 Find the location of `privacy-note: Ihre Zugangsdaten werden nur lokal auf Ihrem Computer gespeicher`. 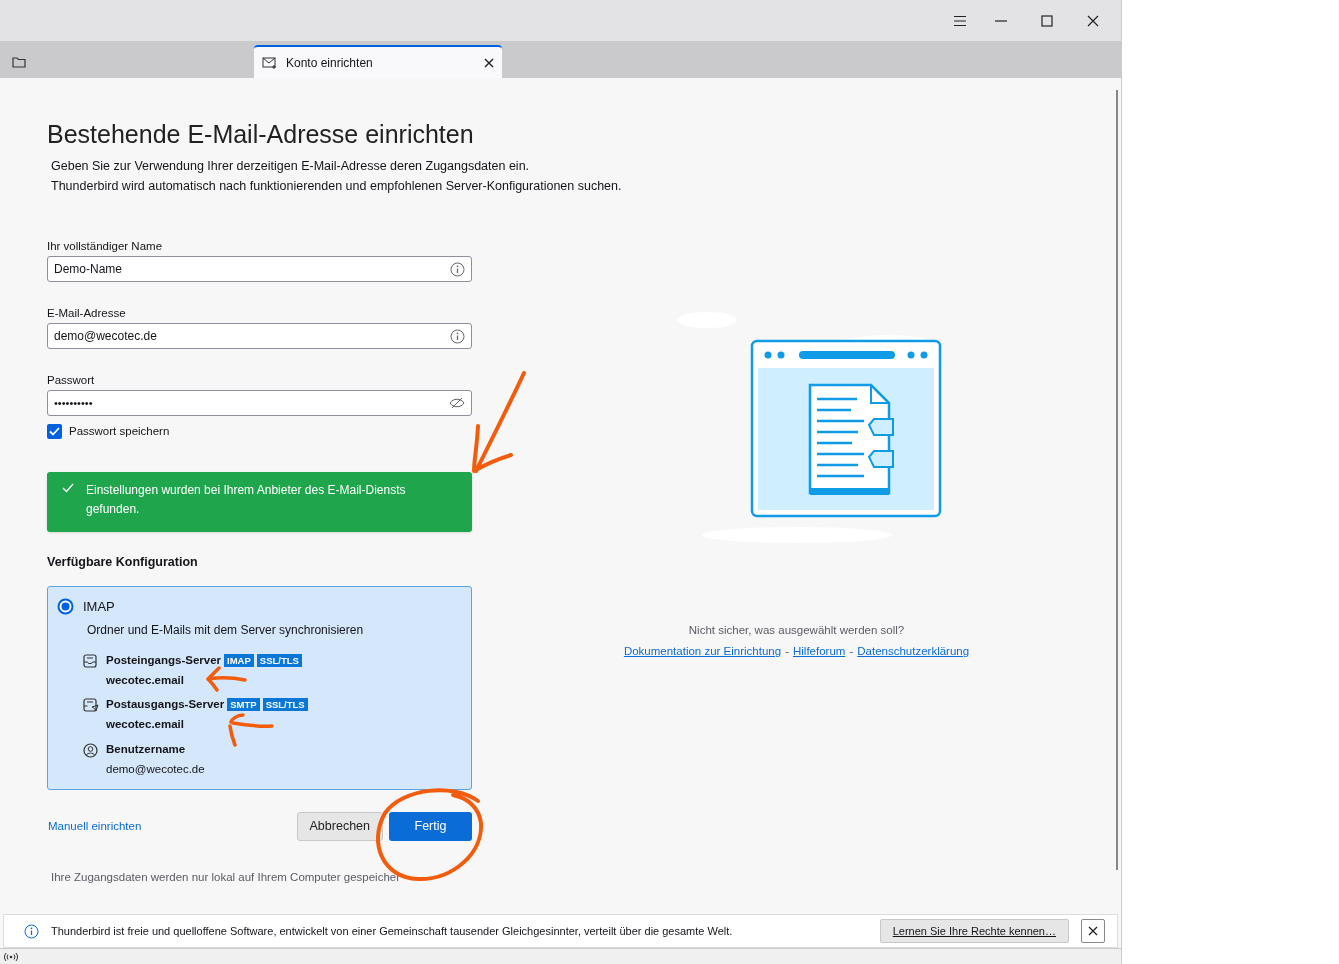

privacy-note: Ihre Zugangsdaten werden nur lokal auf Ihrem Computer gespeicher is located at coordinates (226, 877).